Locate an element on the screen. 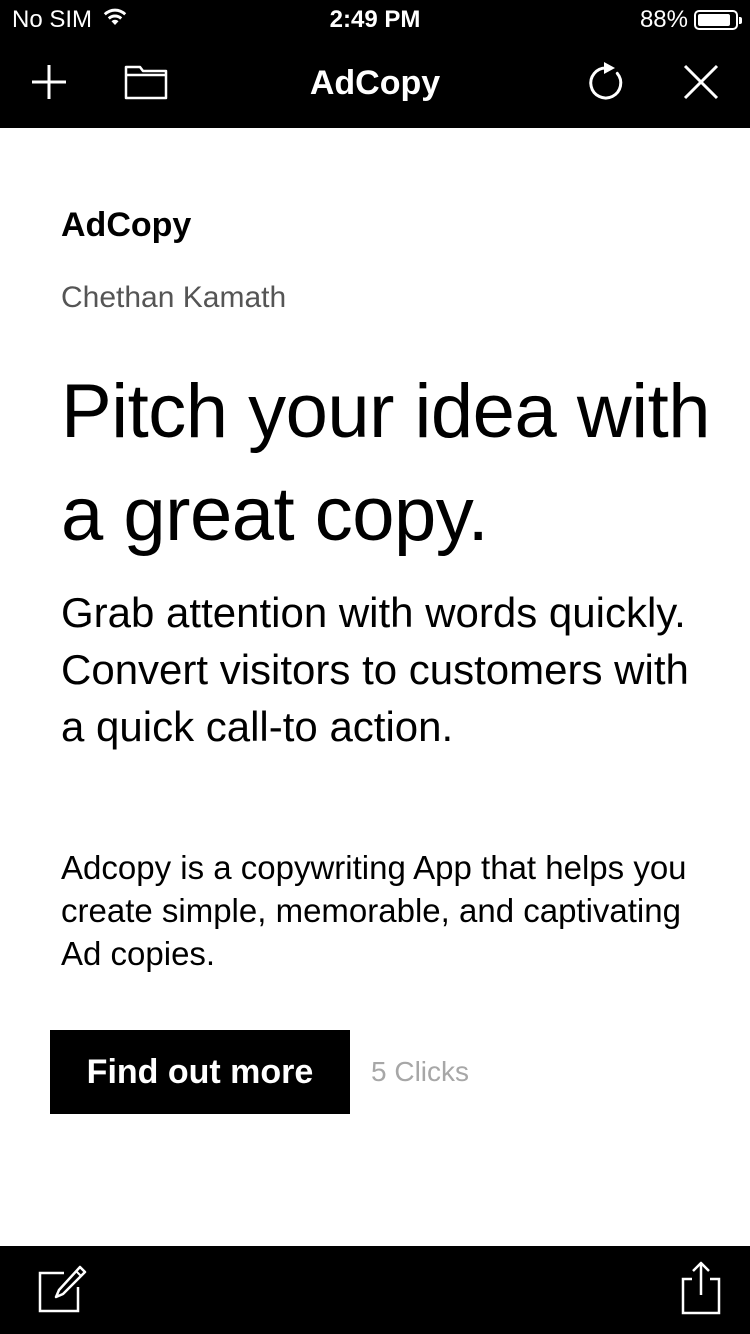 This screenshot has height=1334, width=750. share-button is located at coordinates (700, 1288).